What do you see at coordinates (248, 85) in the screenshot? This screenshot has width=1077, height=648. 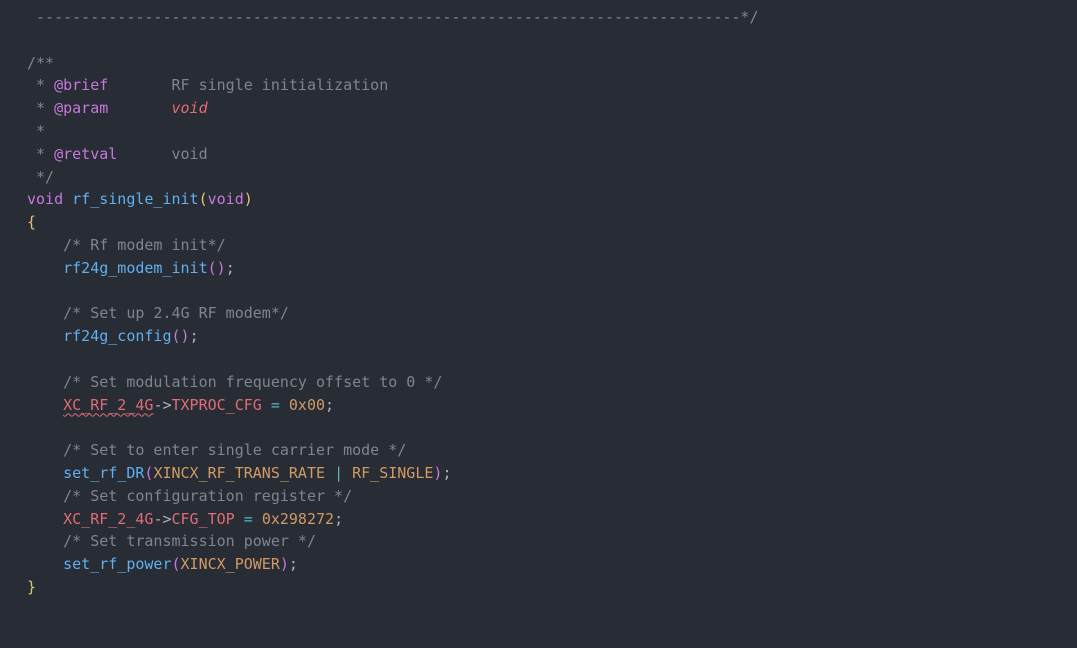 I see `code-token-comment: RF single initialization` at bounding box center [248, 85].